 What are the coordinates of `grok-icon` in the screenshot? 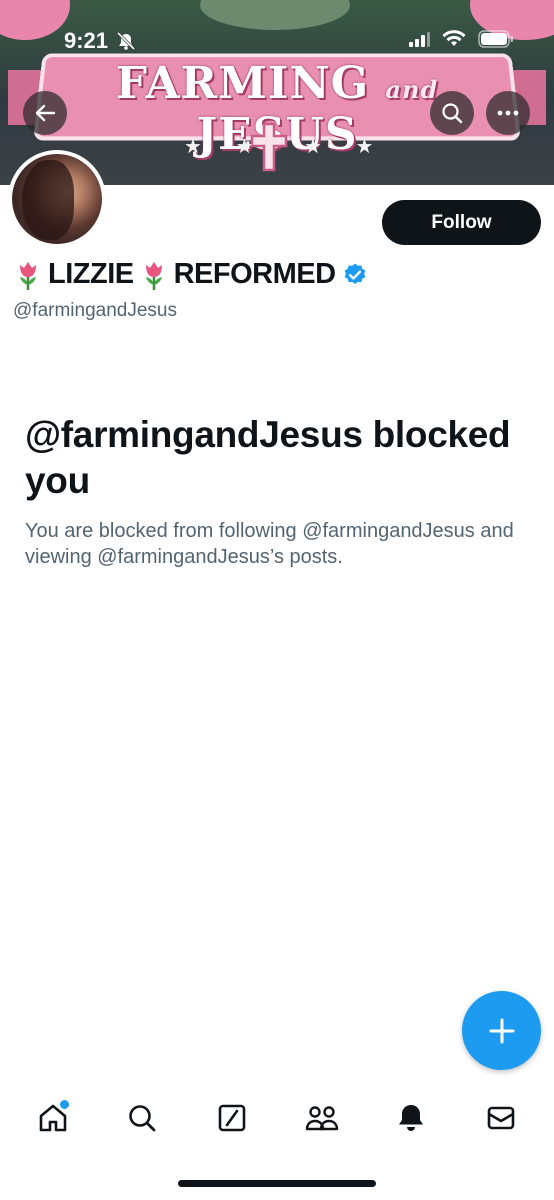 It's located at (232, 1118).